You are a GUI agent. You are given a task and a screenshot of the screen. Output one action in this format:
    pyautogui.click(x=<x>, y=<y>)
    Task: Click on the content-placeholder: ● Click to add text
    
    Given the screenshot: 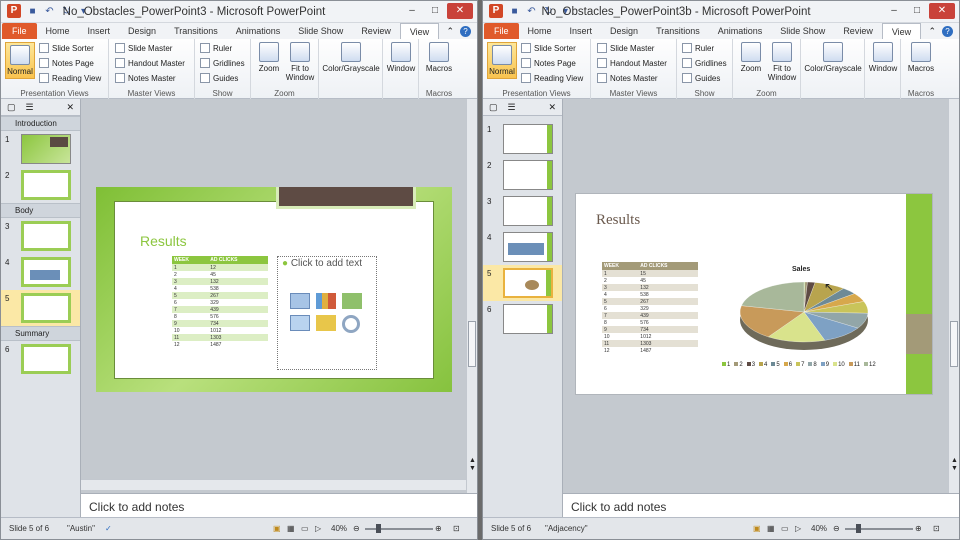 What is the action you would take?
    pyautogui.click(x=327, y=313)
    